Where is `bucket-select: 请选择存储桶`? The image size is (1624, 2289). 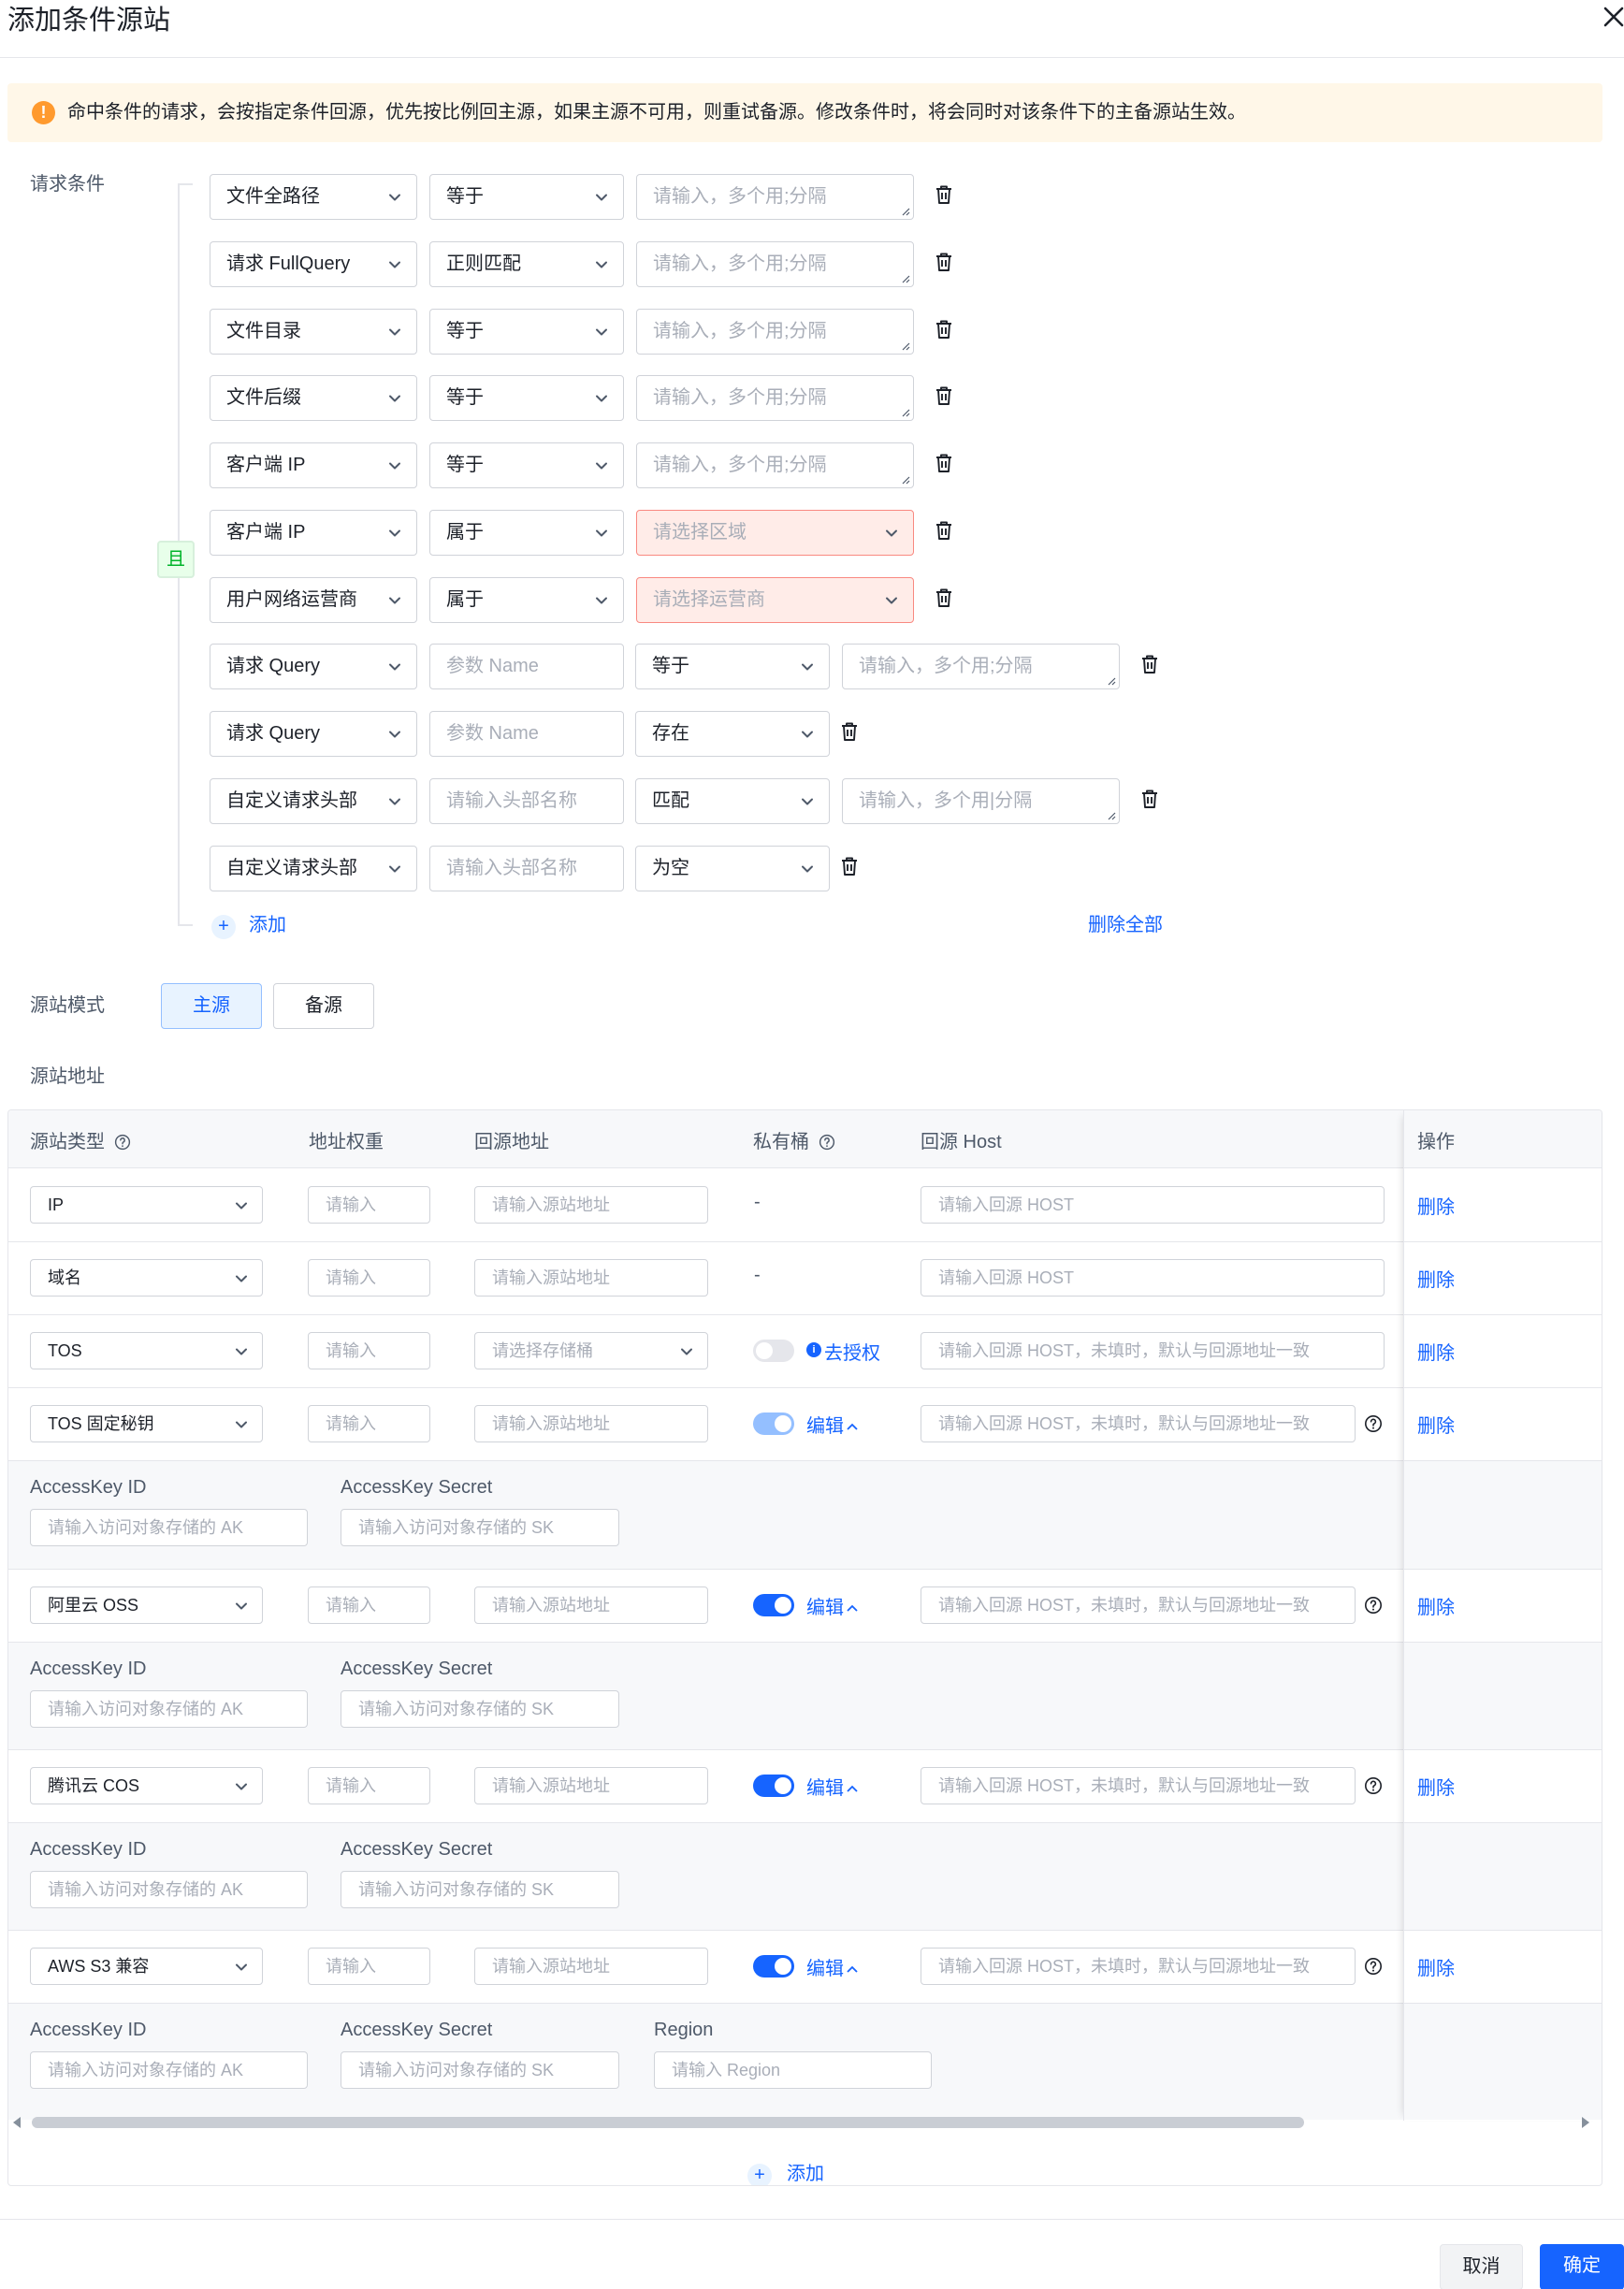 bucket-select: 请选择存储桶 is located at coordinates (591, 1350).